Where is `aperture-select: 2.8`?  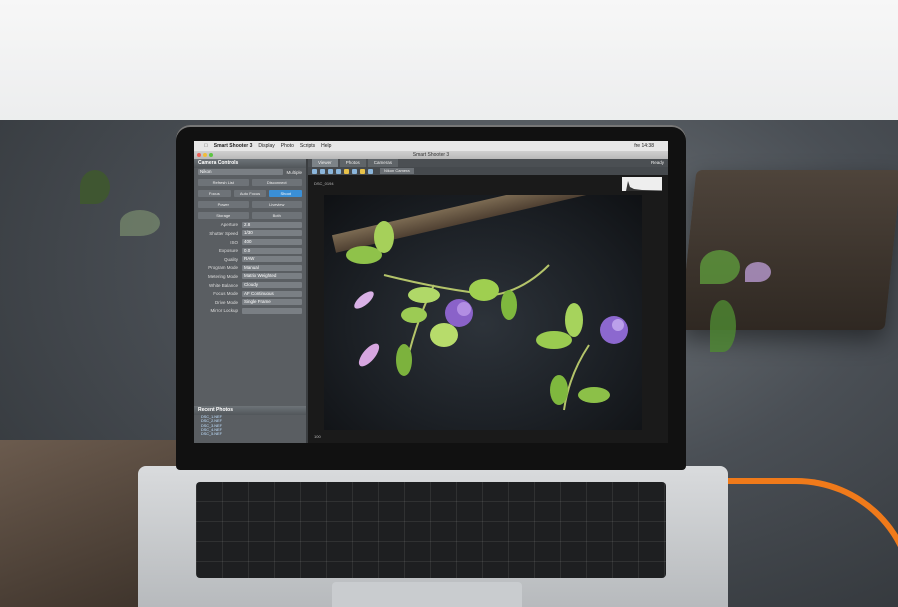
aperture-select: 2.8 is located at coordinates (272, 224).